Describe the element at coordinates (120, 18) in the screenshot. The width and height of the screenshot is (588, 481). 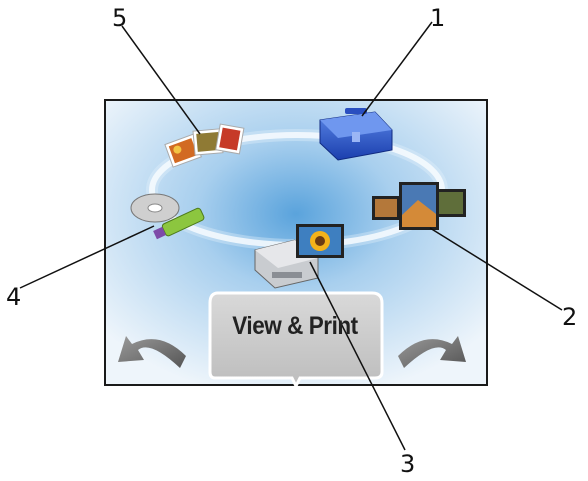
I see `callout-number-5: 5` at that location.